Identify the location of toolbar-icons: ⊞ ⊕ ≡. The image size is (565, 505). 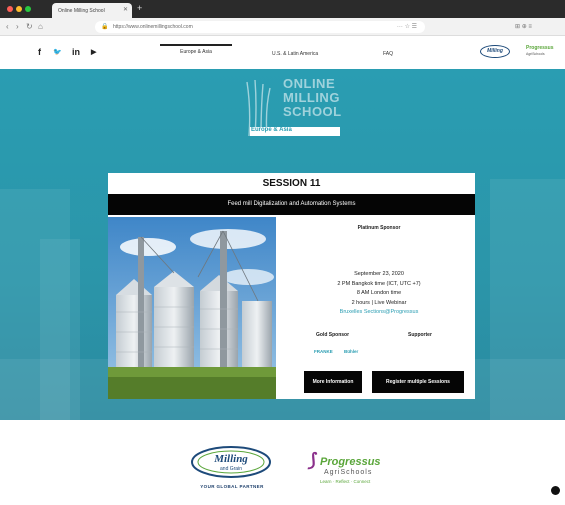
(523, 26).